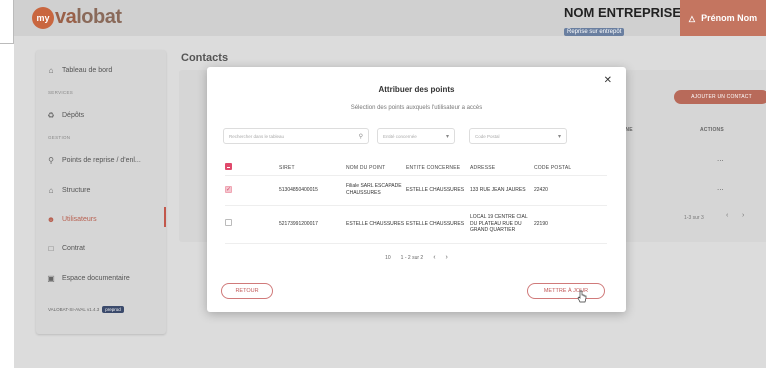 Image resolution: width=766 pixels, height=368 pixels. I want to click on entity-placeholder: Entité concernée, so click(400, 136).